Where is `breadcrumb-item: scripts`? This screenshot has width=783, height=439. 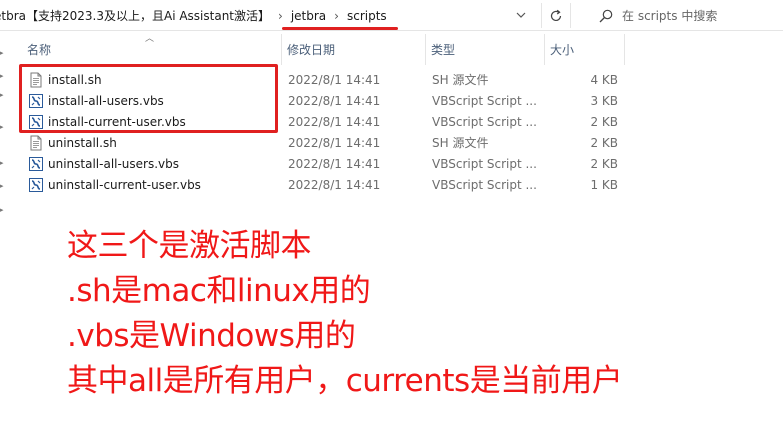
breadcrumb-item: scripts is located at coordinates (367, 16).